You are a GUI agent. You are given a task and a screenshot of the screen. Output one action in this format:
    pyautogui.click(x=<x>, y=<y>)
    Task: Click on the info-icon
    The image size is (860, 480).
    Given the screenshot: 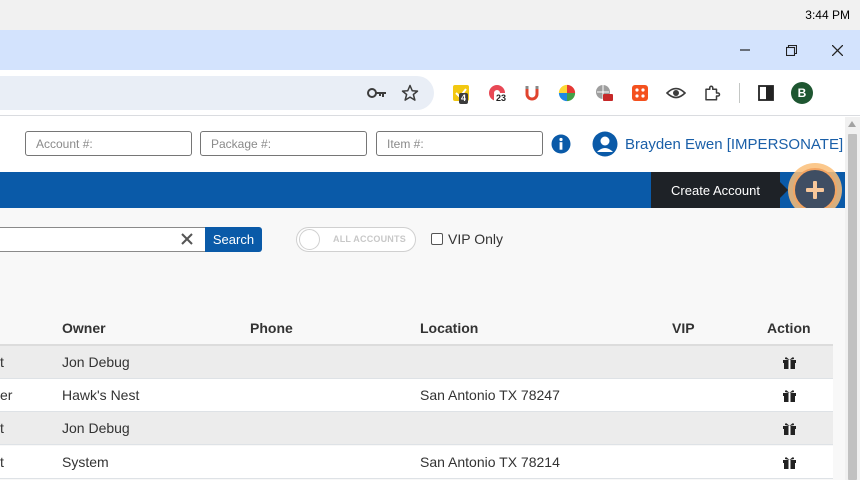 What is the action you would take?
    pyautogui.click(x=561, y=144)
    